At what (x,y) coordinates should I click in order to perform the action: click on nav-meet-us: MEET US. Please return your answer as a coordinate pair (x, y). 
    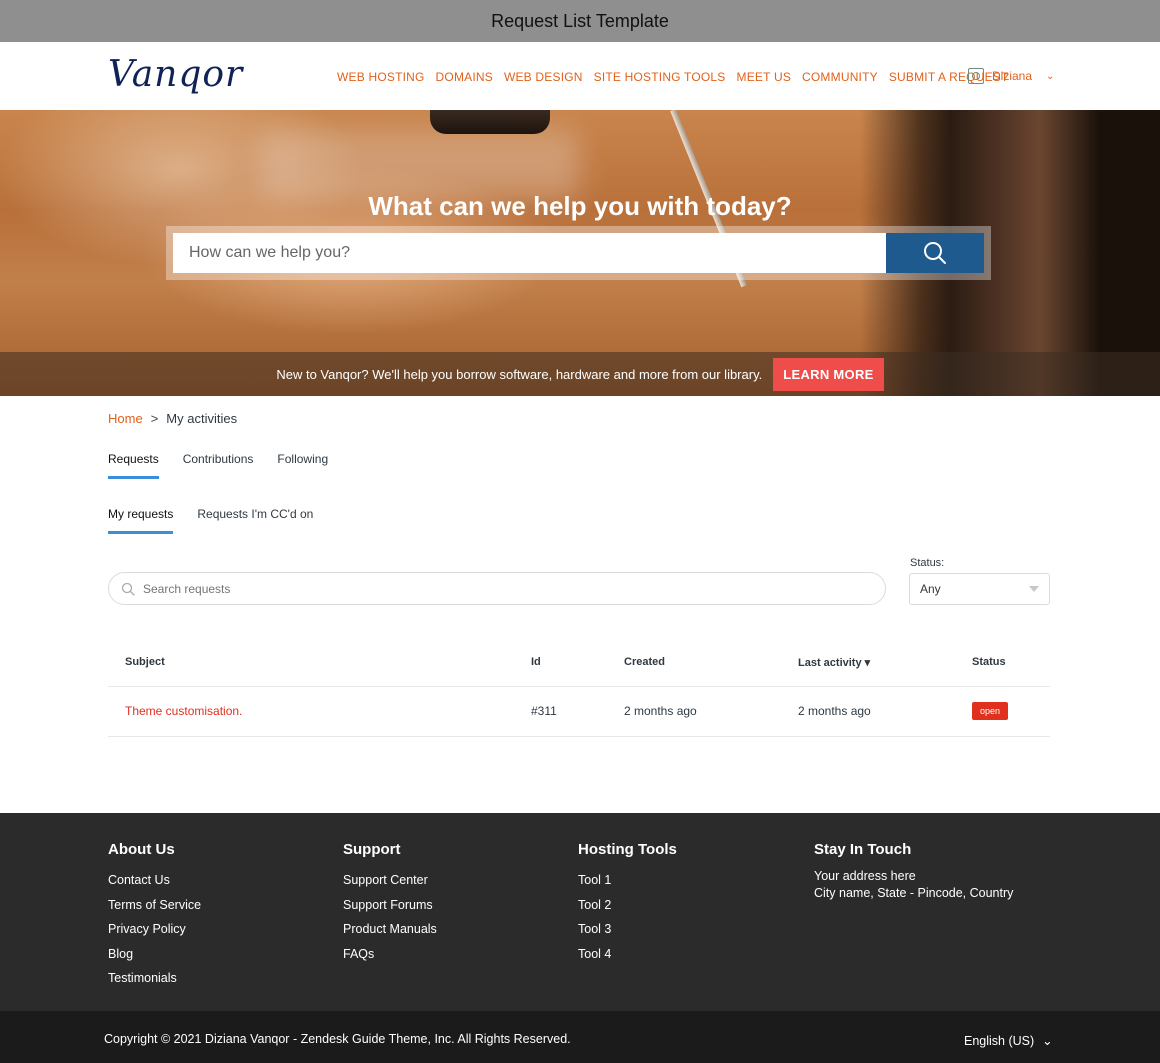
    Looking at the image, I should click on (764, 77).